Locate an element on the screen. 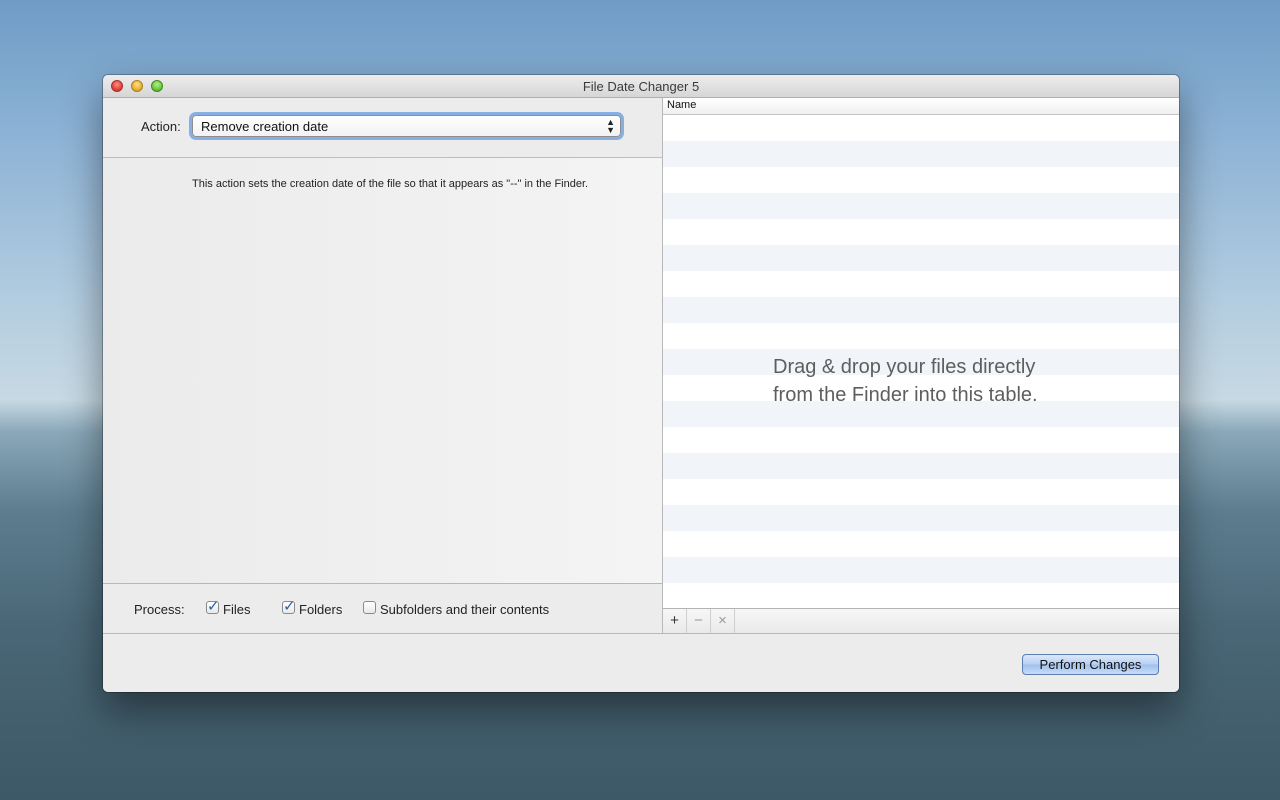 This screenshot has width=1280, height=800. add-file-button: + is located at coordinates (675, 621).